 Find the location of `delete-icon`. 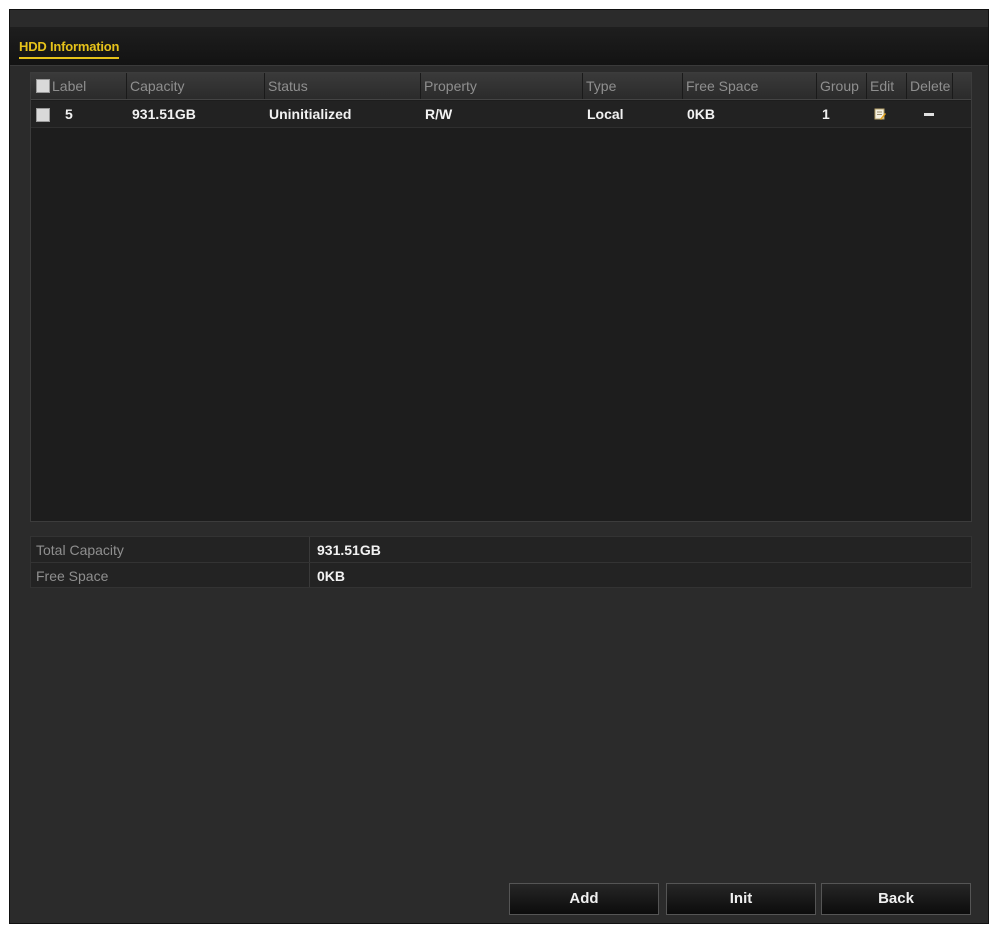

delete-icon is located at coordinates (929, 114).